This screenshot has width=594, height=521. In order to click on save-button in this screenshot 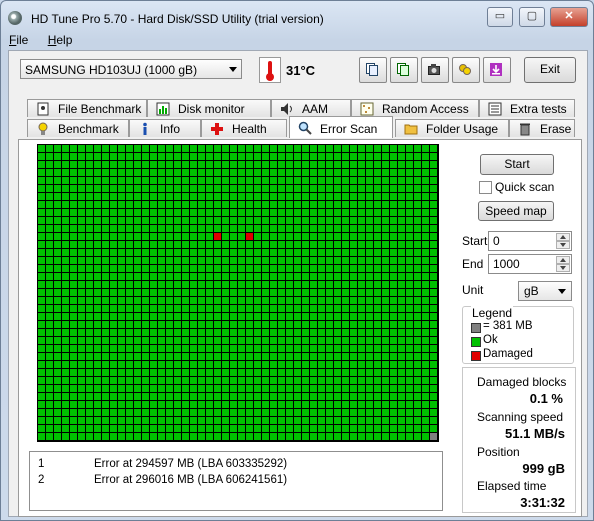, I will do `click(497, 70)`.